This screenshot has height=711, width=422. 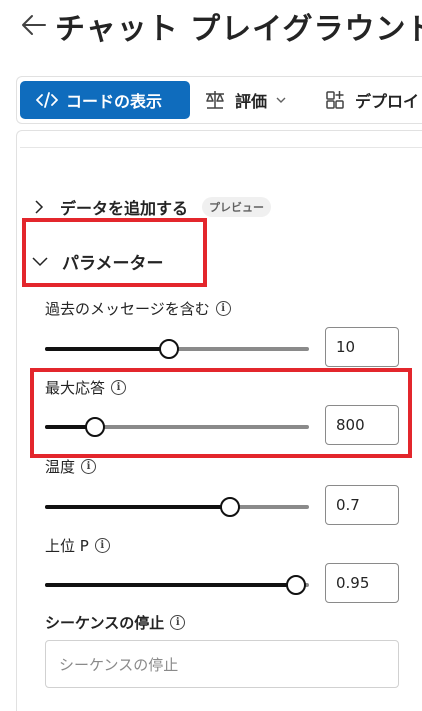 I want to click on stop-sequences-text: シーケンスの停止, so click(x=105, y=623).